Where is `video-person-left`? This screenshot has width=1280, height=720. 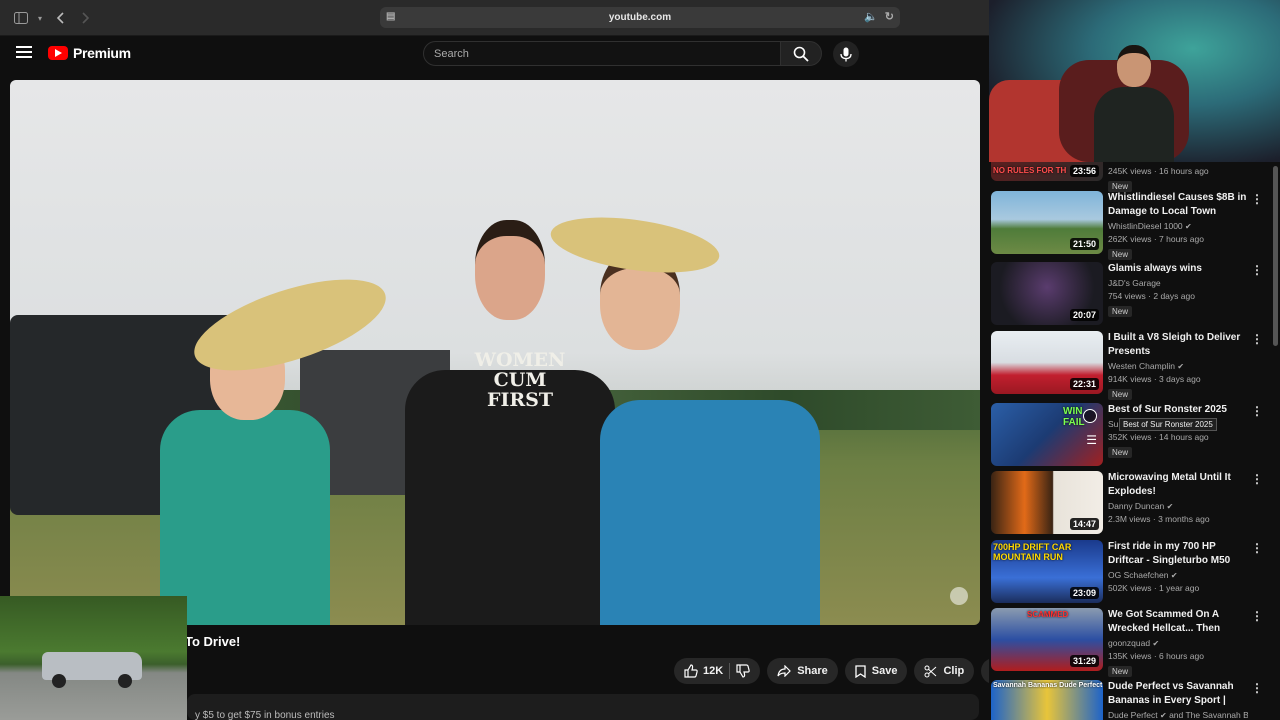
video-person-left is located at coordinates (268, 442).